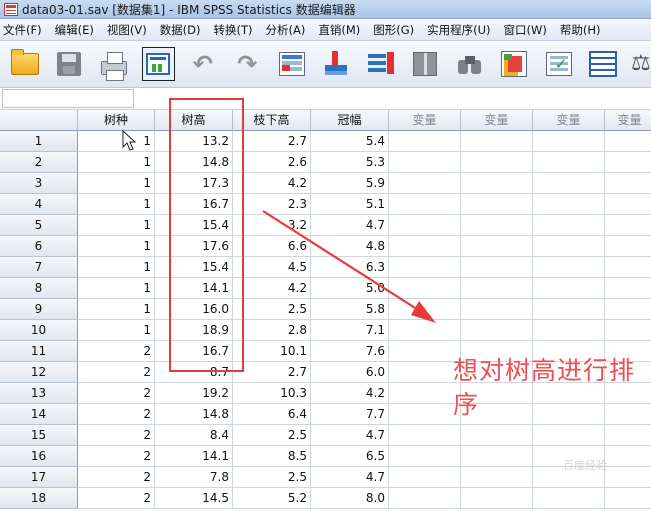 The image size is (651, 511). Describe the element at coordinates (350, 246) in the screenshot. I see `grid-cell: 4.8` at that location.